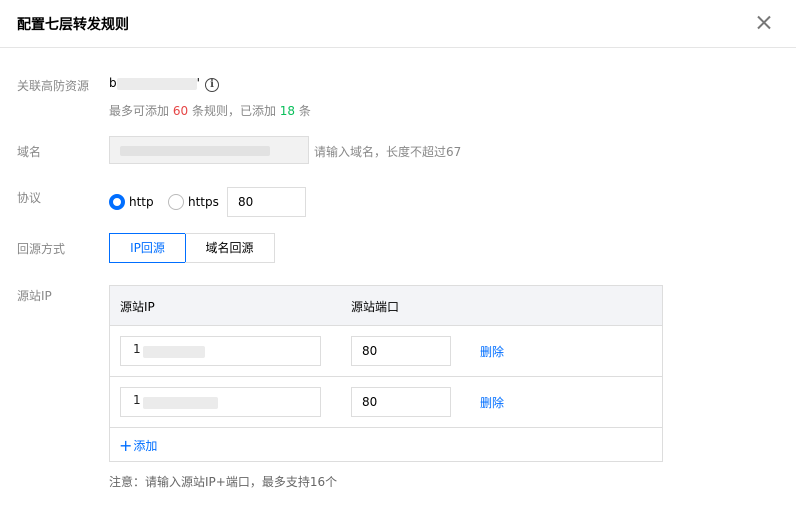 This screenshot has height=528, width=796. What do you see at coordinates (73, 25) in the screenshot?
I see `dialog-title: 配置七层转发规则` at bounding box center [73, 25].